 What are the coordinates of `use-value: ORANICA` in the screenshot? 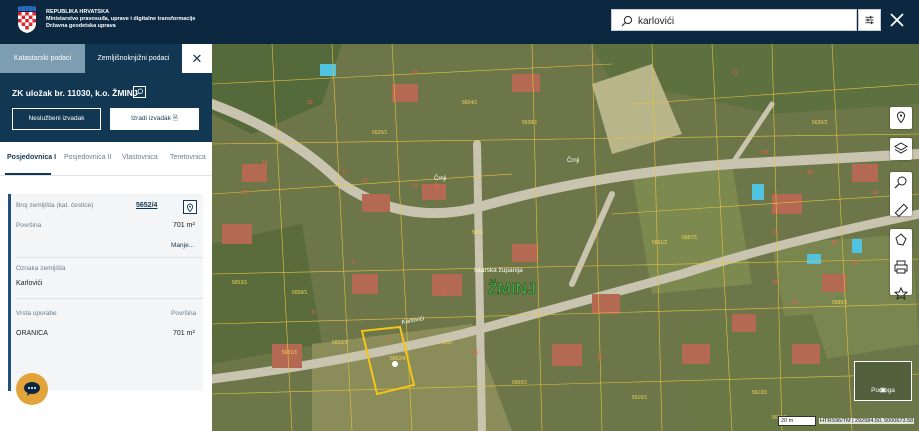 It's located at (32, 333).